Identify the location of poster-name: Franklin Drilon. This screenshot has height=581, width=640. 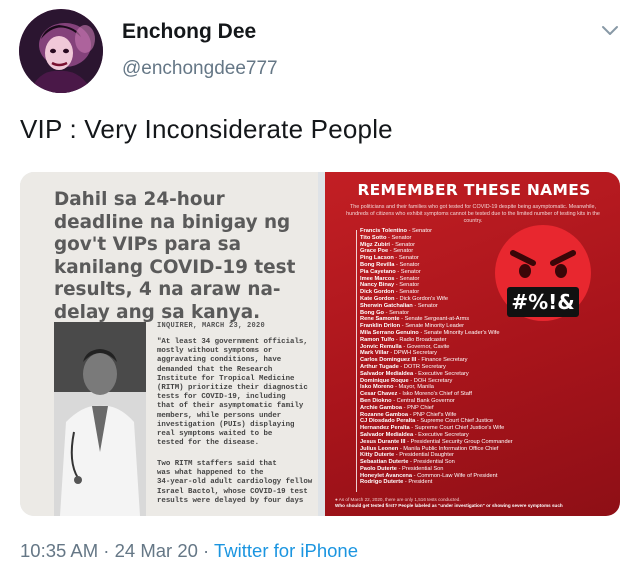
(380, 326).